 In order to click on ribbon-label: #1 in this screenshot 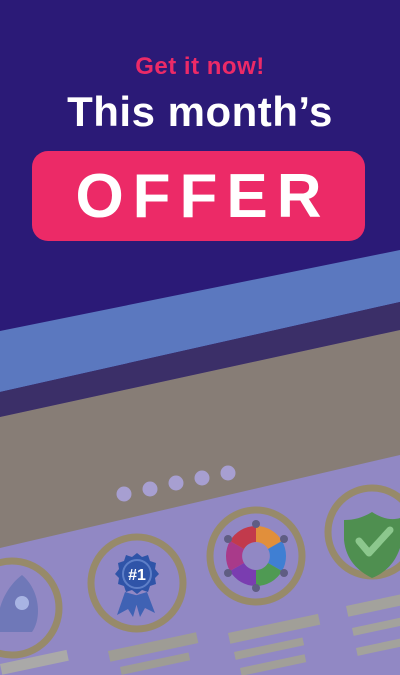, I will do `click(137, 575)`.